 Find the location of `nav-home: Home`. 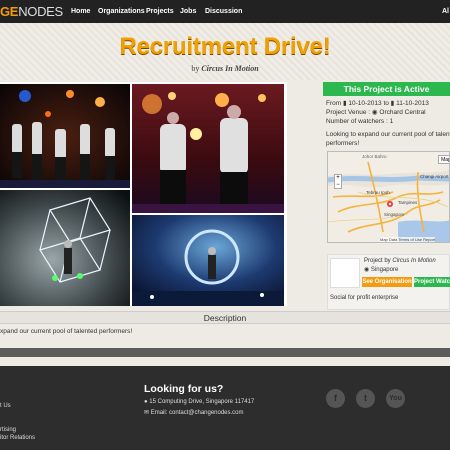

nav-home: Home is located at coordinates (80, 11).